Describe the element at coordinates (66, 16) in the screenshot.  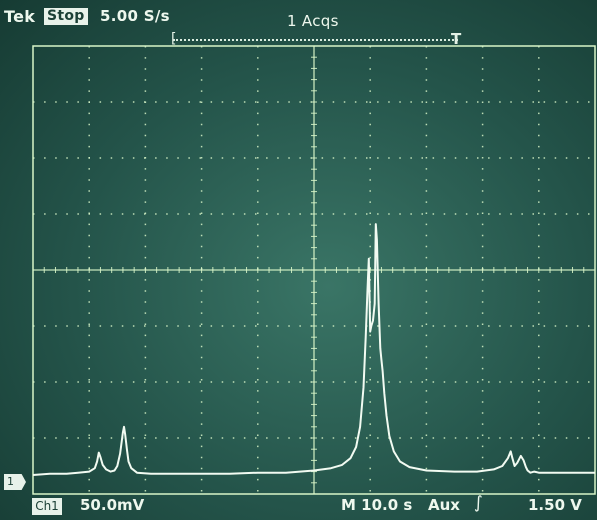
I see `acquisition-state-badge: Stop` at that location.